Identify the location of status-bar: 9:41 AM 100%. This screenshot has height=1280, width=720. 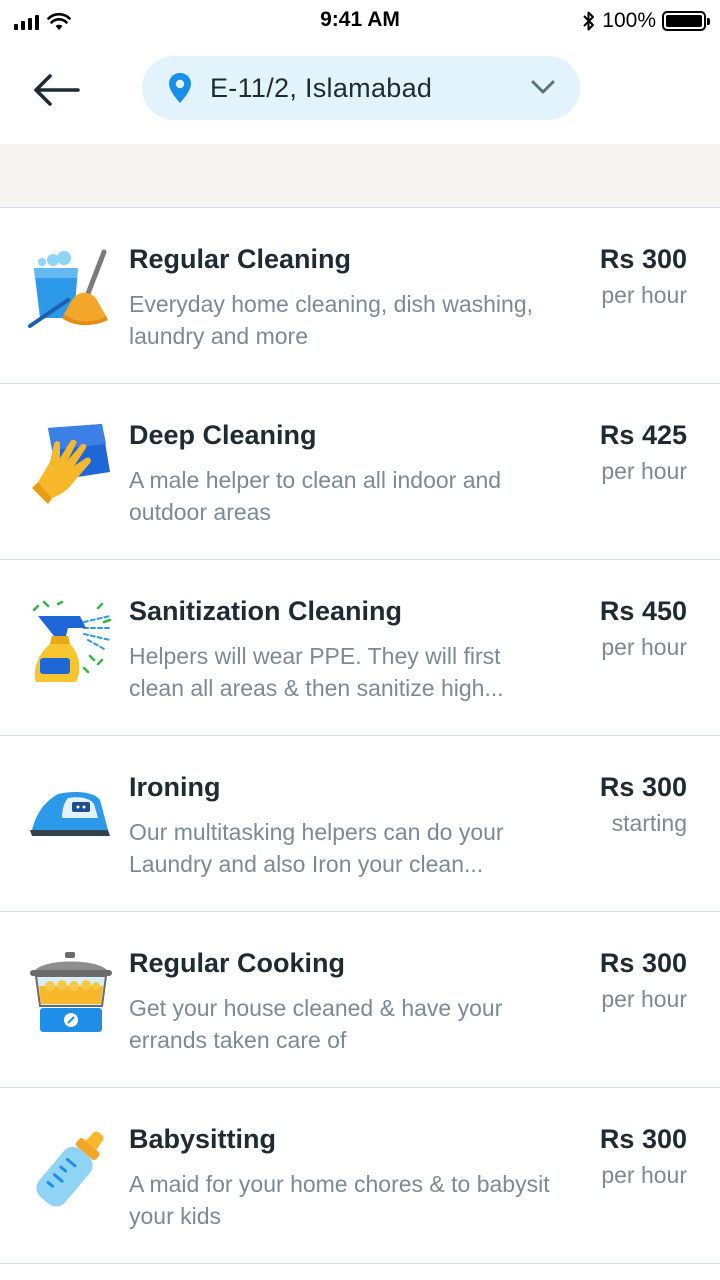
(360, 22).